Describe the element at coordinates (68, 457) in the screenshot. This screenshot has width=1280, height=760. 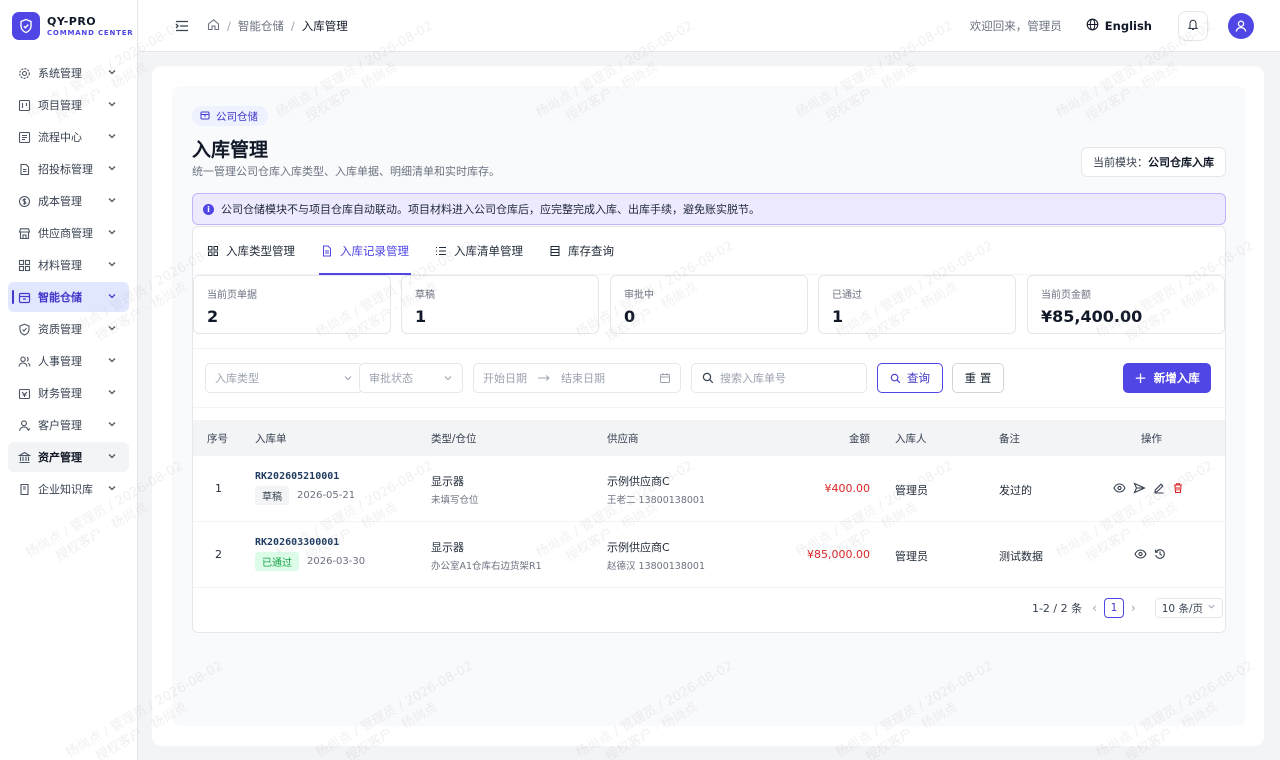
I see `sidebar-item: 资产管理` at that location.